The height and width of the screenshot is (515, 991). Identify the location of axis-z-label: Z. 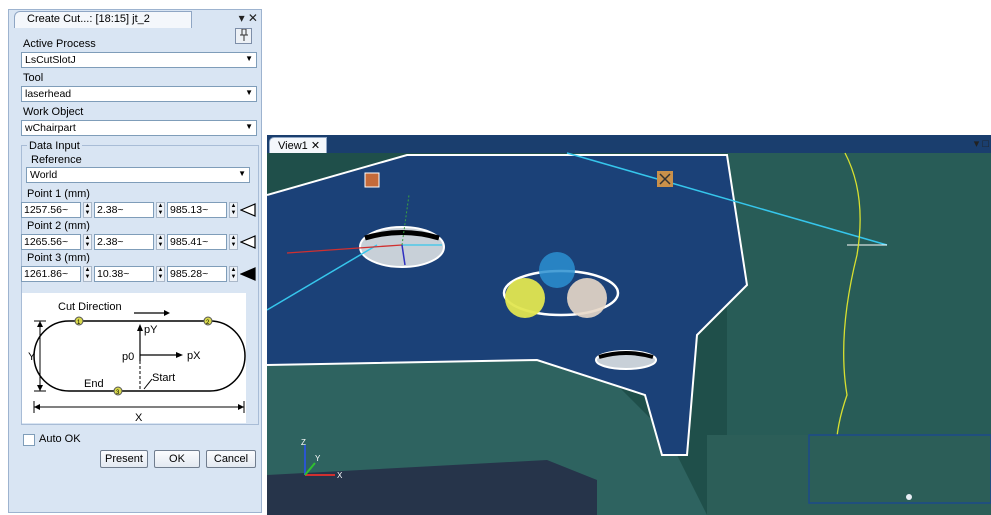
(303, 442).